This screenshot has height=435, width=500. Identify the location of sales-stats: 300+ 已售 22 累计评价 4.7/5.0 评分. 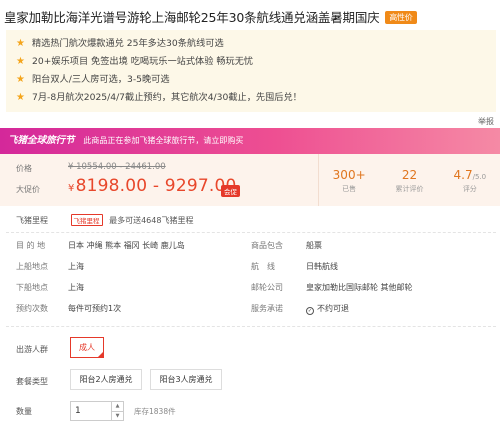
(409, 180).